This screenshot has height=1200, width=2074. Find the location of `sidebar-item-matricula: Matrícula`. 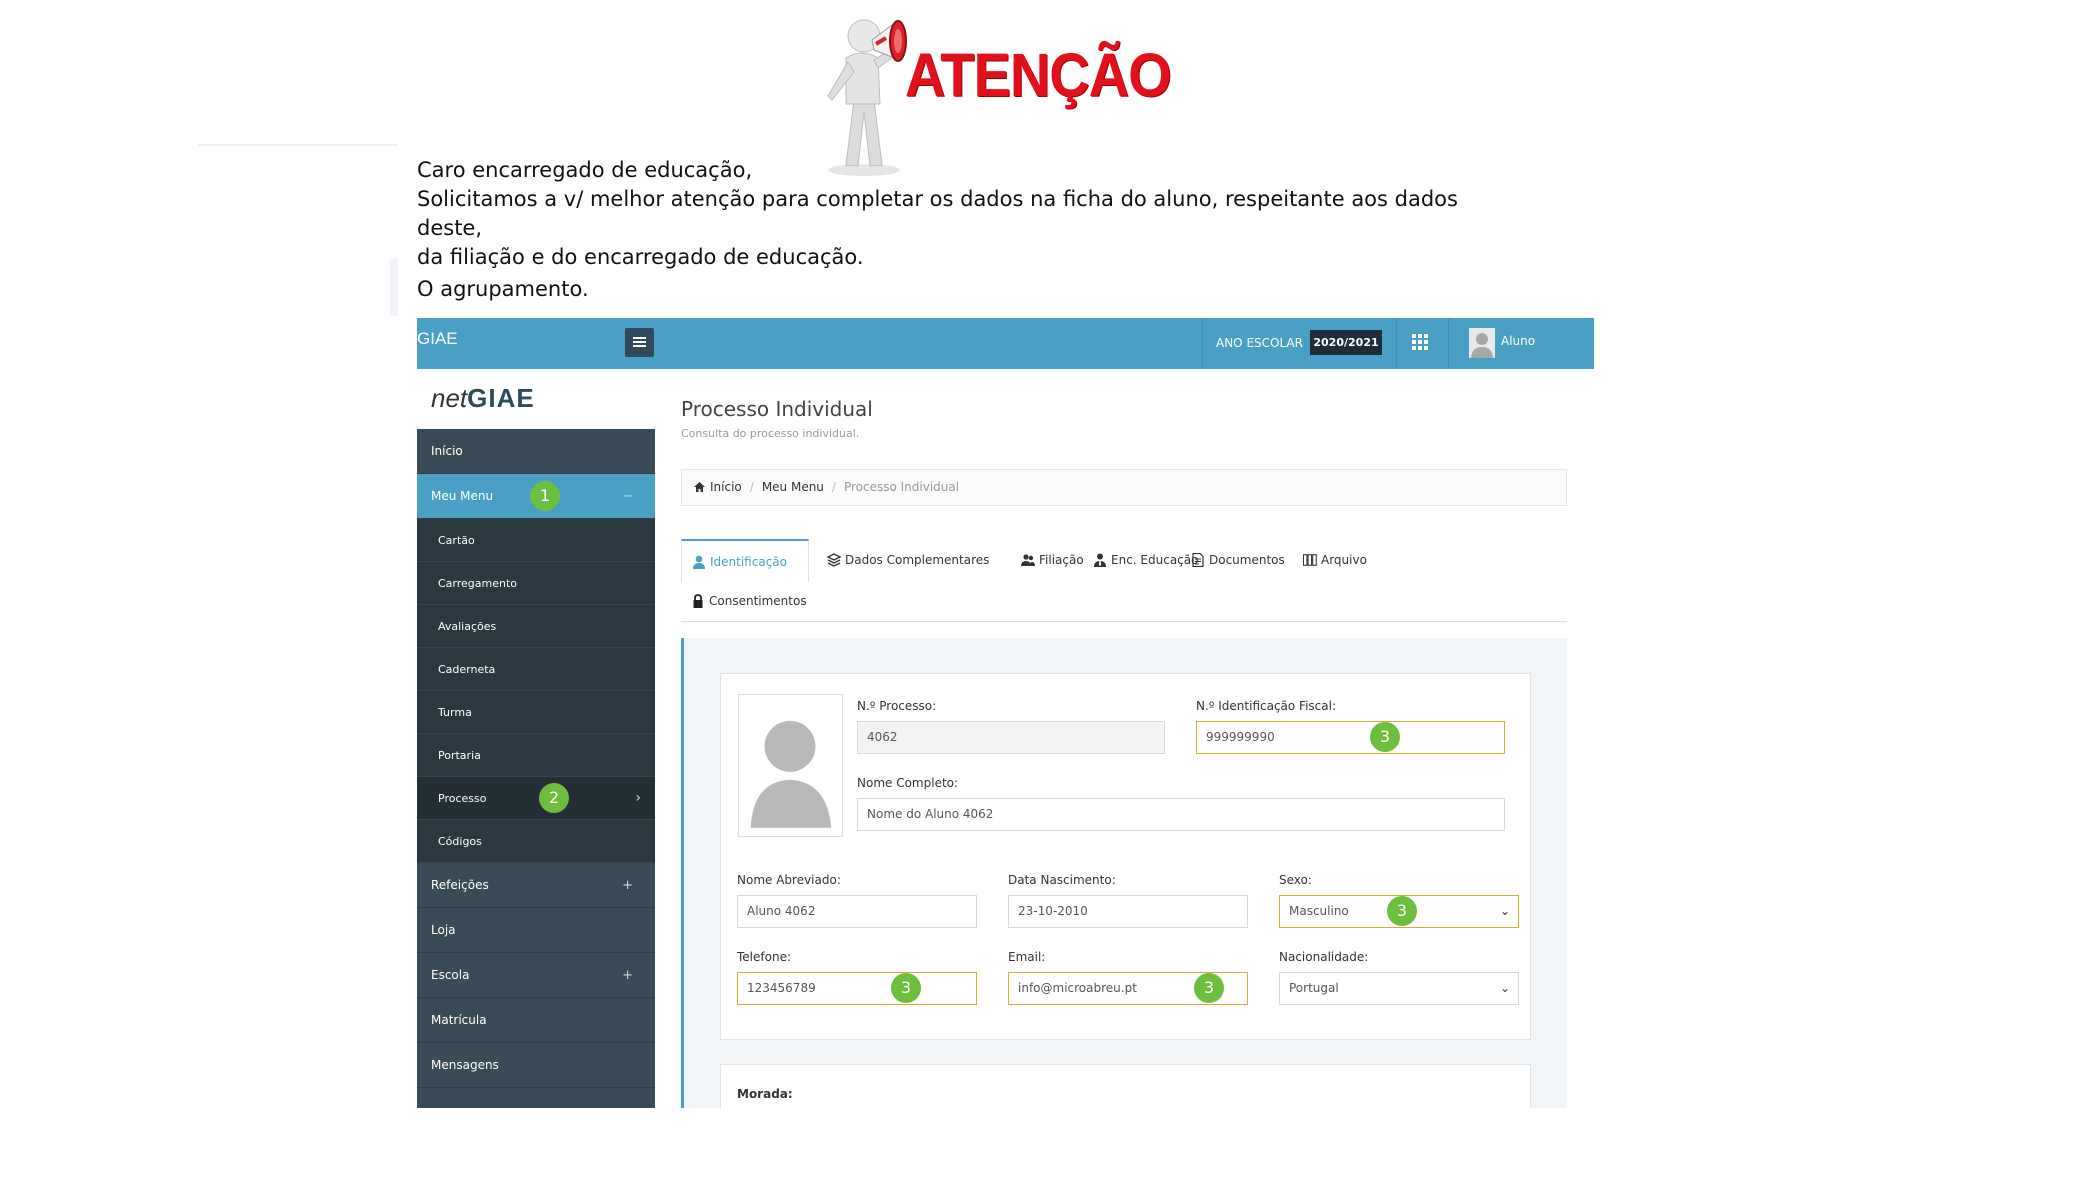

sidebar-item-matricula: Matrícula is located at coordinates (536, 1020).